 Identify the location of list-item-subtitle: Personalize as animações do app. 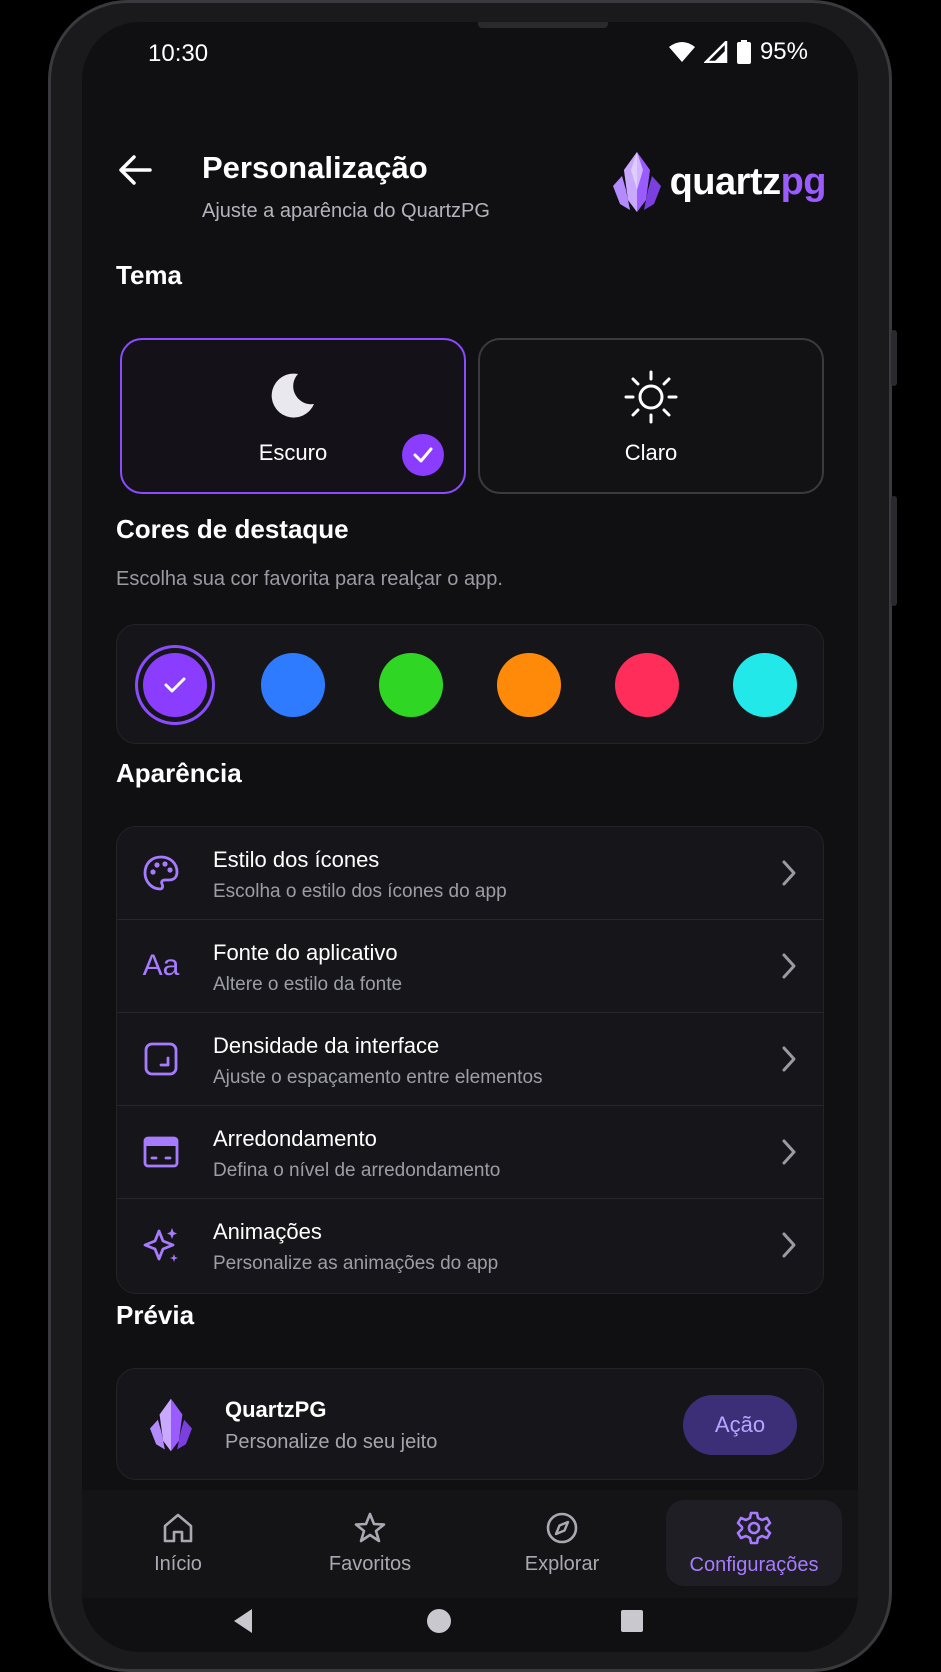
(356, 1263).